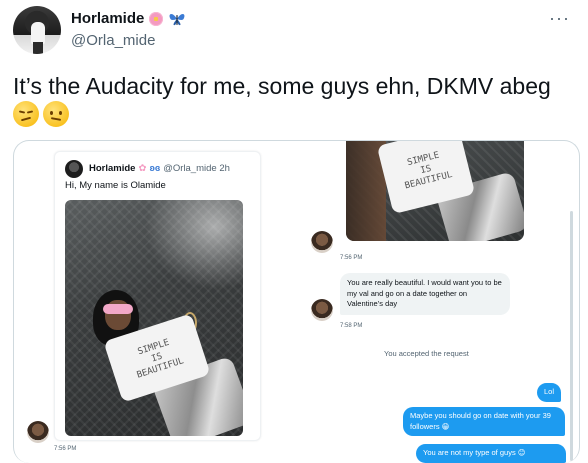 The width and height of the screenshot is (588, 463). I want to click on butterfly-icon, so click(177, 19).